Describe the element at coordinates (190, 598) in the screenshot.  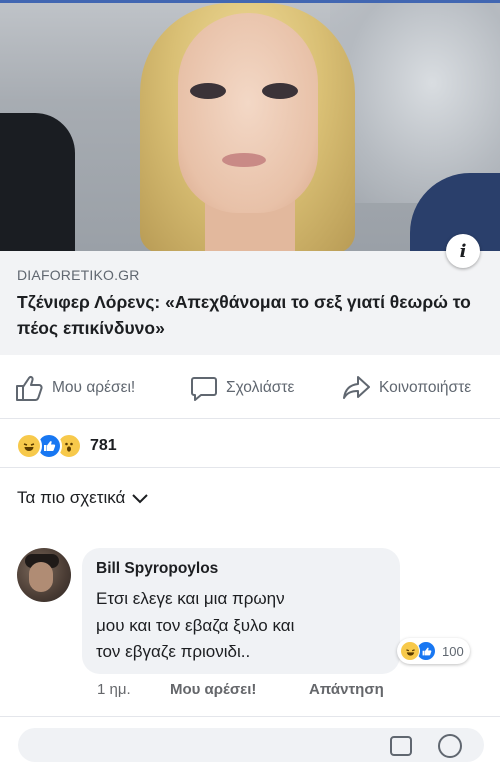
I see `comment-line: Ετσι ελεγε και μια πρωην` at that location.